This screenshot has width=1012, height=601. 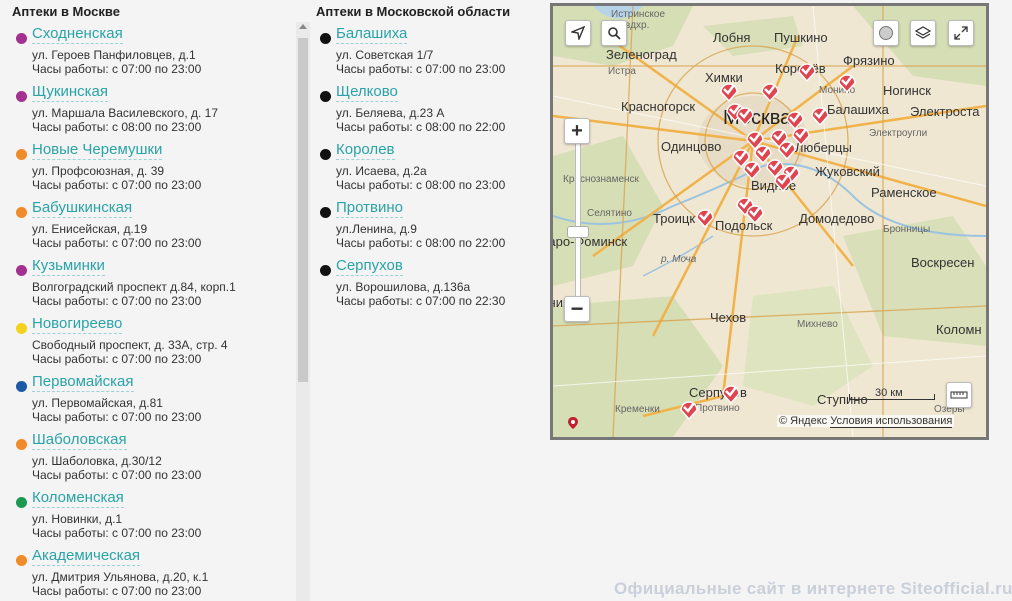 What do you see at coordinates (385, 55) in the screenshot?
I see `pharmacy-address: ул. Советская 1/7` at bounding box center [385, 55].